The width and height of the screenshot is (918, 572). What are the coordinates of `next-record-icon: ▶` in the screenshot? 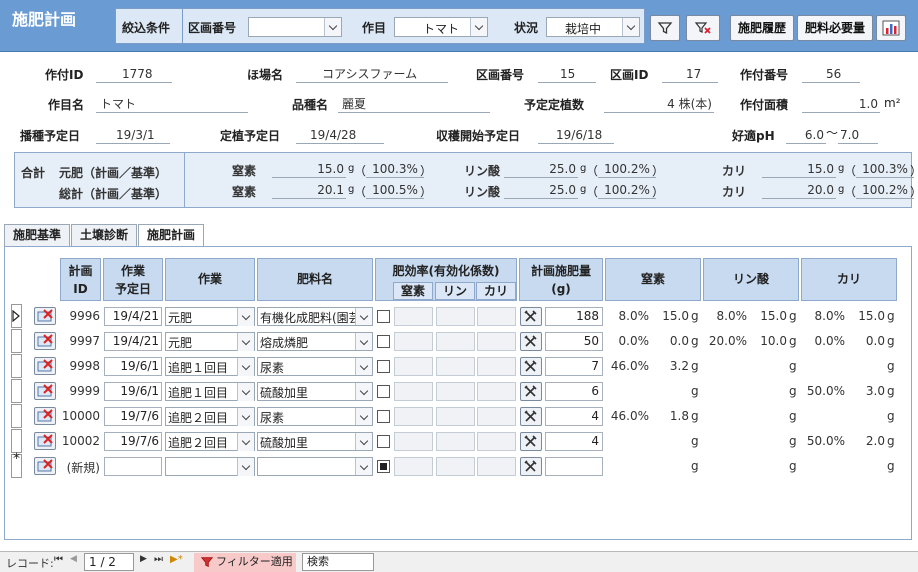 It's located at (143, 559).